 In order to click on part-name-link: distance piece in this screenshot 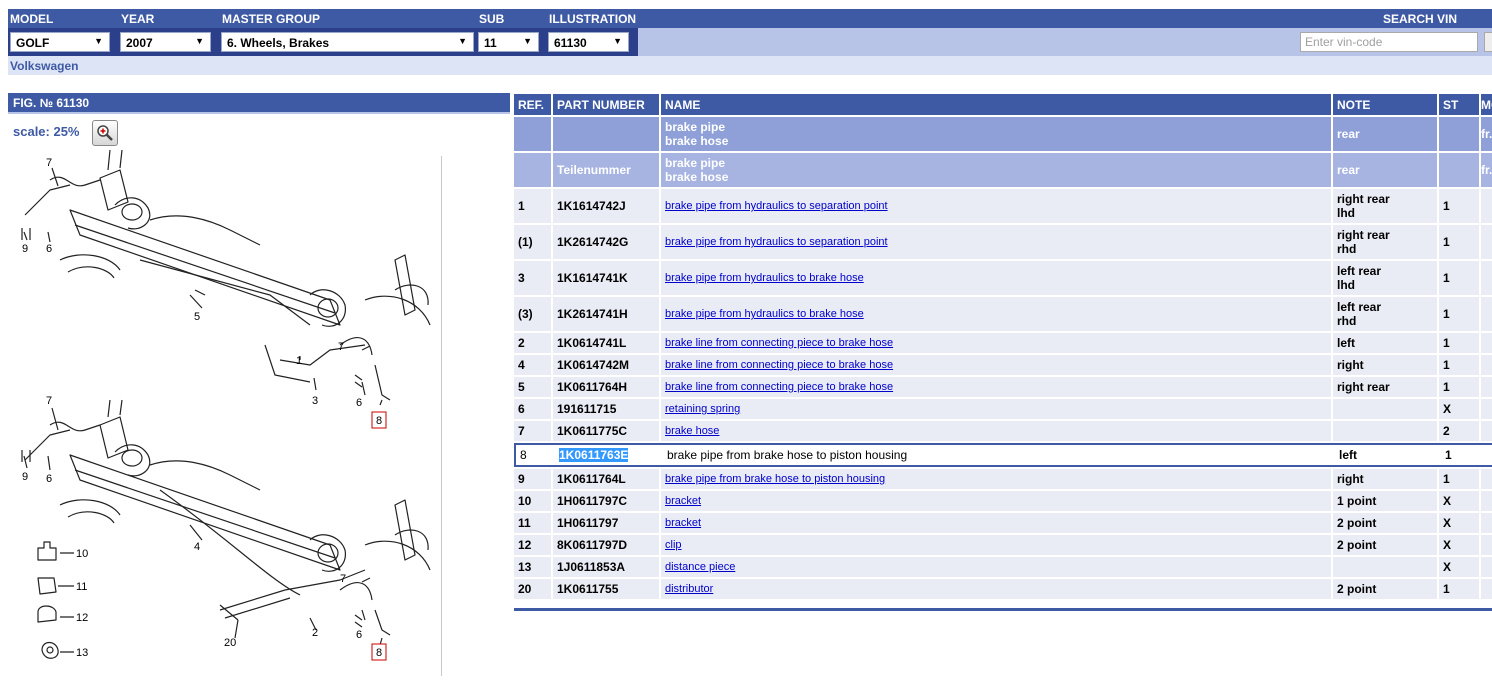, I will do `click(700, 567)`.